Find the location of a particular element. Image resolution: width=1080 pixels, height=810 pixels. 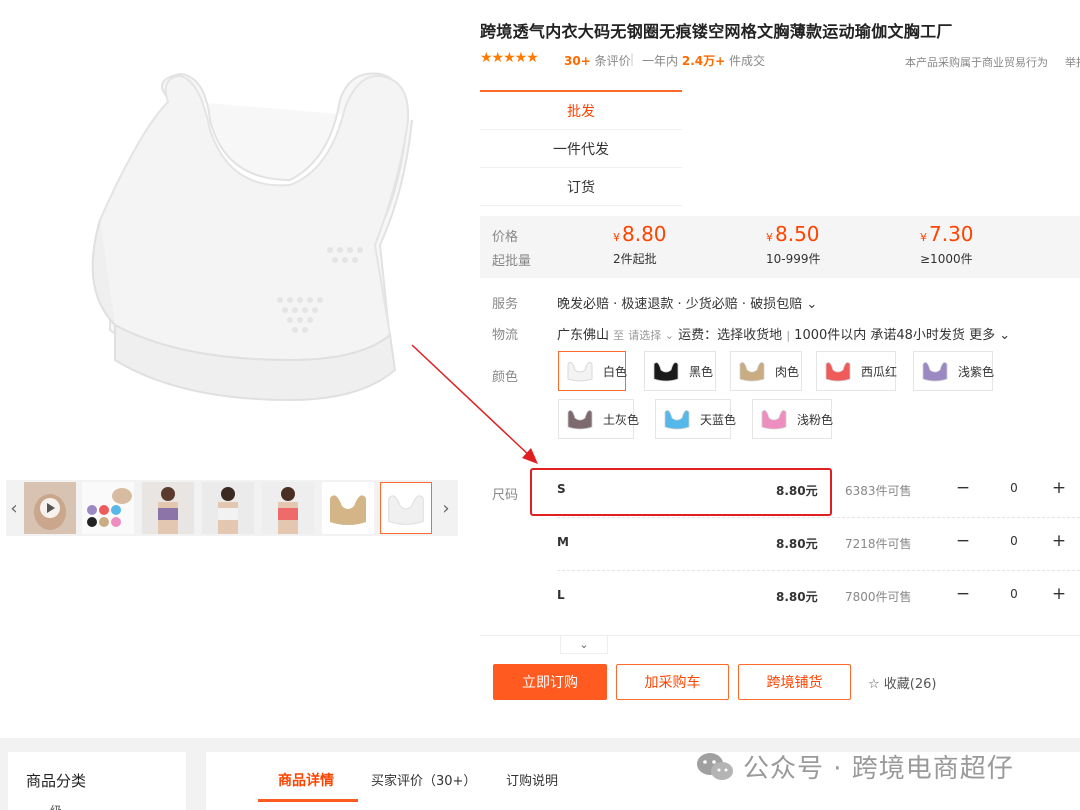

tab-order-info: 订购说明 is located at coordinates (532, 779).